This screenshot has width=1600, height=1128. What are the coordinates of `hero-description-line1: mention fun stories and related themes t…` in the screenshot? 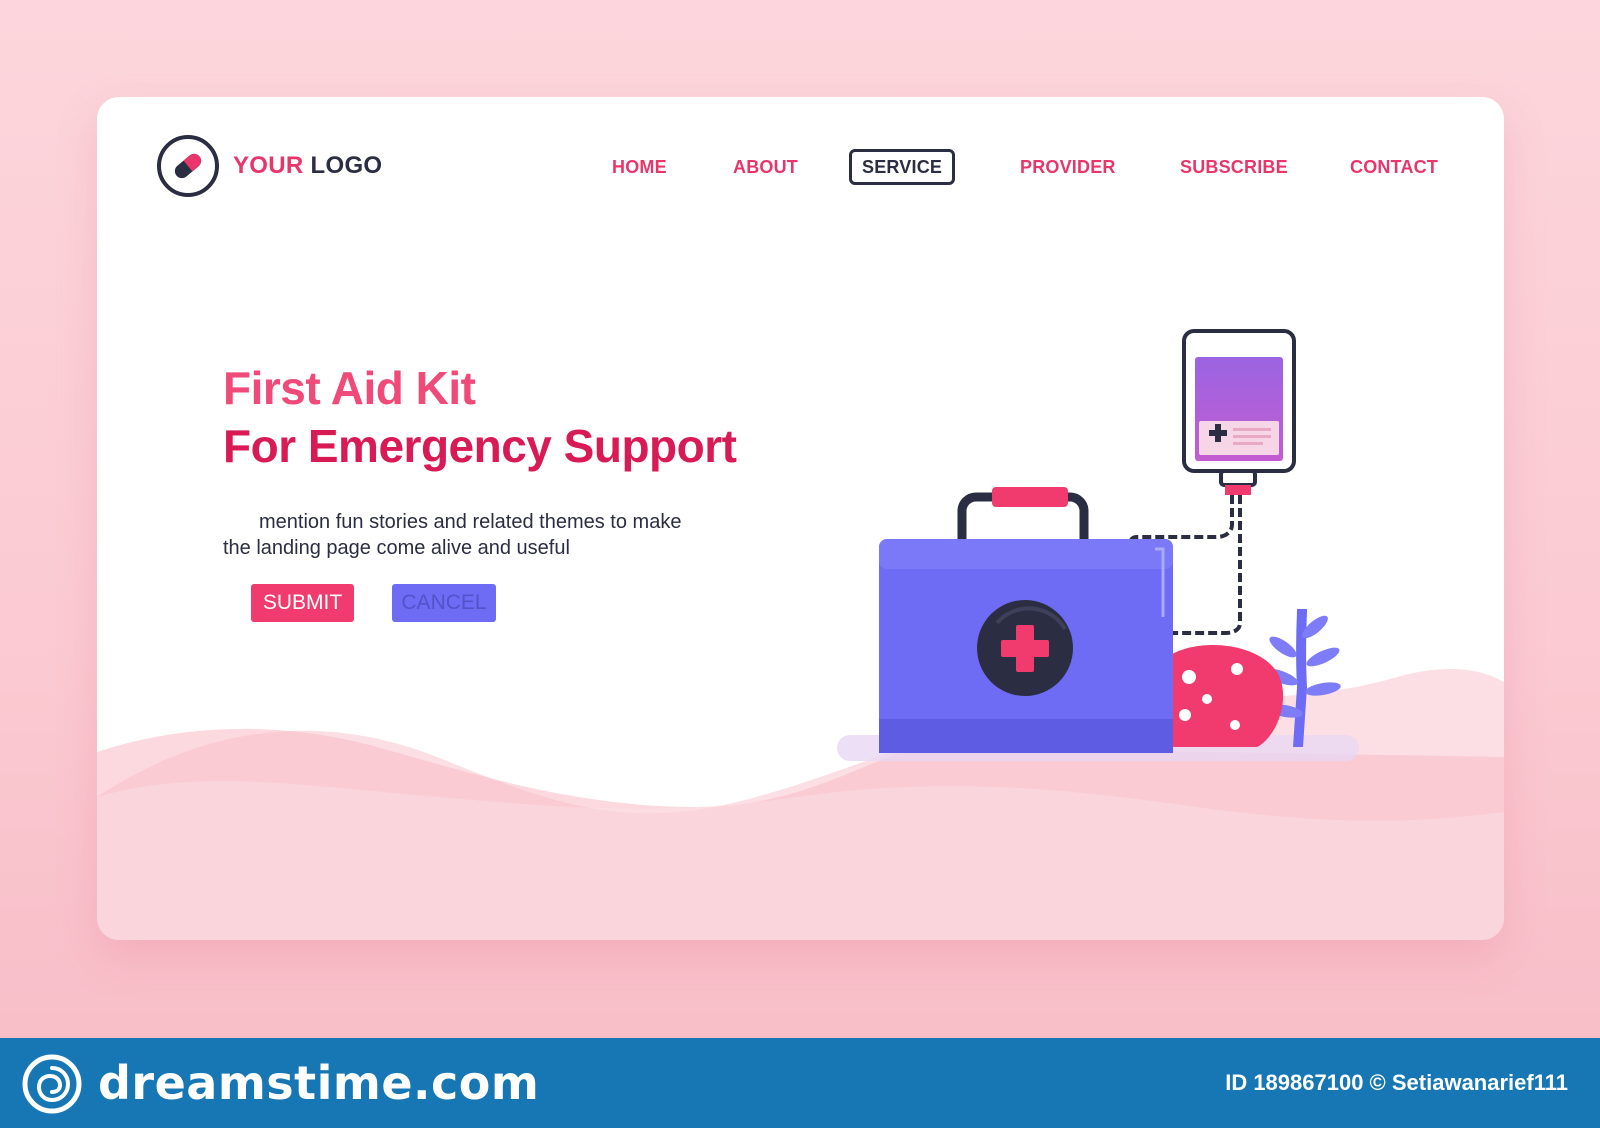 It's located at (470, 522).